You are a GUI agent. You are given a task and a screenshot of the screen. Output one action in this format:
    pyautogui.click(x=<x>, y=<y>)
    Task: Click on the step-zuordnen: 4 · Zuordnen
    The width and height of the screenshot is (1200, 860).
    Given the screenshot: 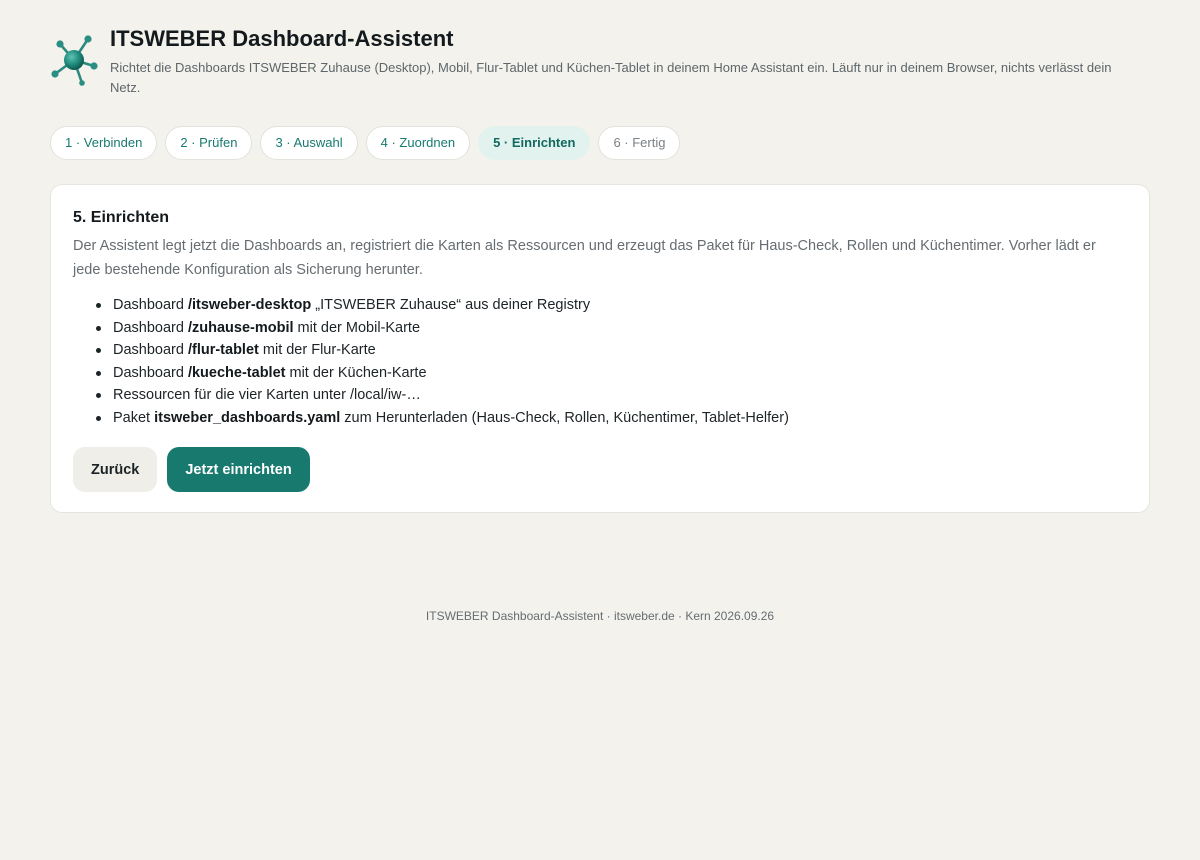 What is the action you would take?
    pyautogui.click(x=418, y=143)
    